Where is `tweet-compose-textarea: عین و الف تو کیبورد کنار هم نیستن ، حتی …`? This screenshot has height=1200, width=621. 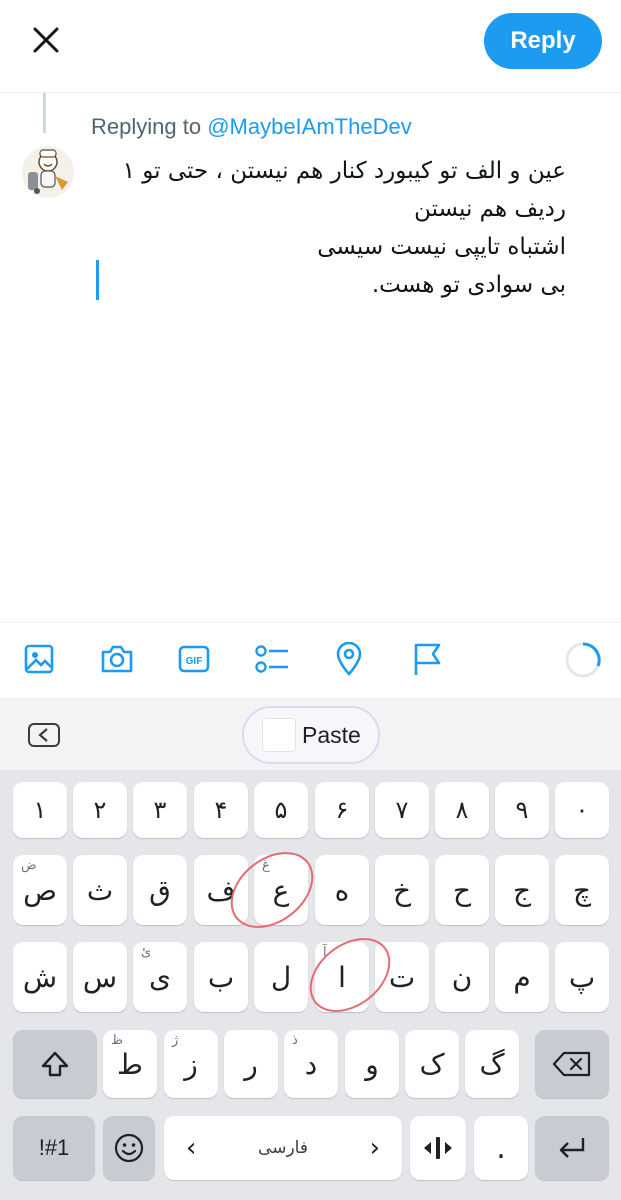 tweet-compose-textarea: عین و الف تو کیبورد کنار هم نیستن ، حتی … is located at coordinates (327, 228).